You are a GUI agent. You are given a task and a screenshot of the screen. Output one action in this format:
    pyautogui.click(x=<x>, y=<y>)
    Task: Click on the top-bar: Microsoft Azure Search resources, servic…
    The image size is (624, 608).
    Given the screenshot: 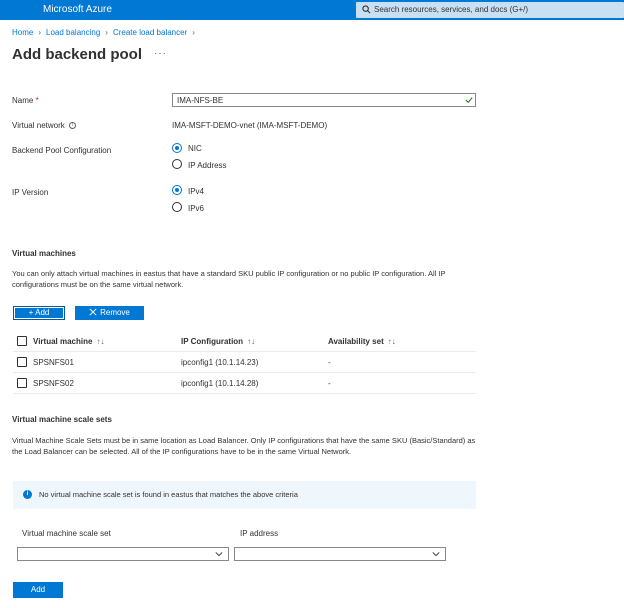 What is the action you would take?
    pyautogui.click(x=312, y=10)
    